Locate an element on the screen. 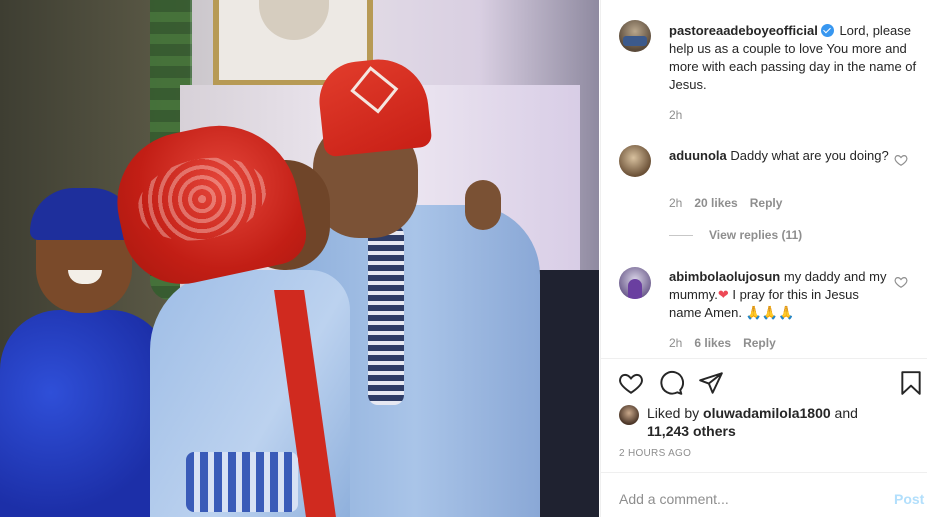  likes-joiner: and is located at coordinates (846, 413).